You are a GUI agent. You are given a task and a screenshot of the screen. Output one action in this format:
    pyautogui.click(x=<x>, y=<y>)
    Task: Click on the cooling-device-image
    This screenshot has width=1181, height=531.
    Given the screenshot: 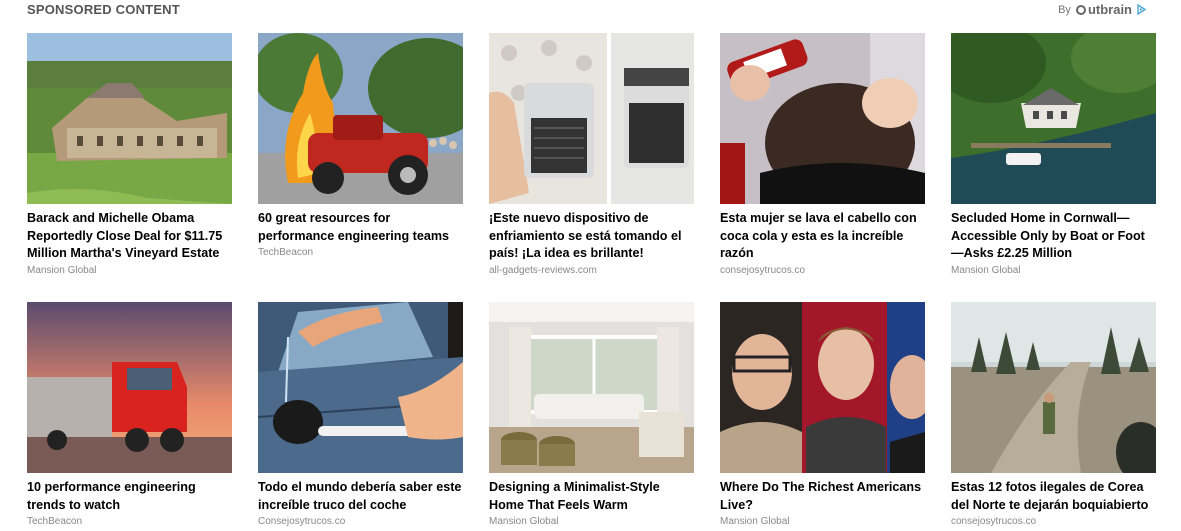 What is the action you would take?
    pyautogui.click(x=591, y=118)
    